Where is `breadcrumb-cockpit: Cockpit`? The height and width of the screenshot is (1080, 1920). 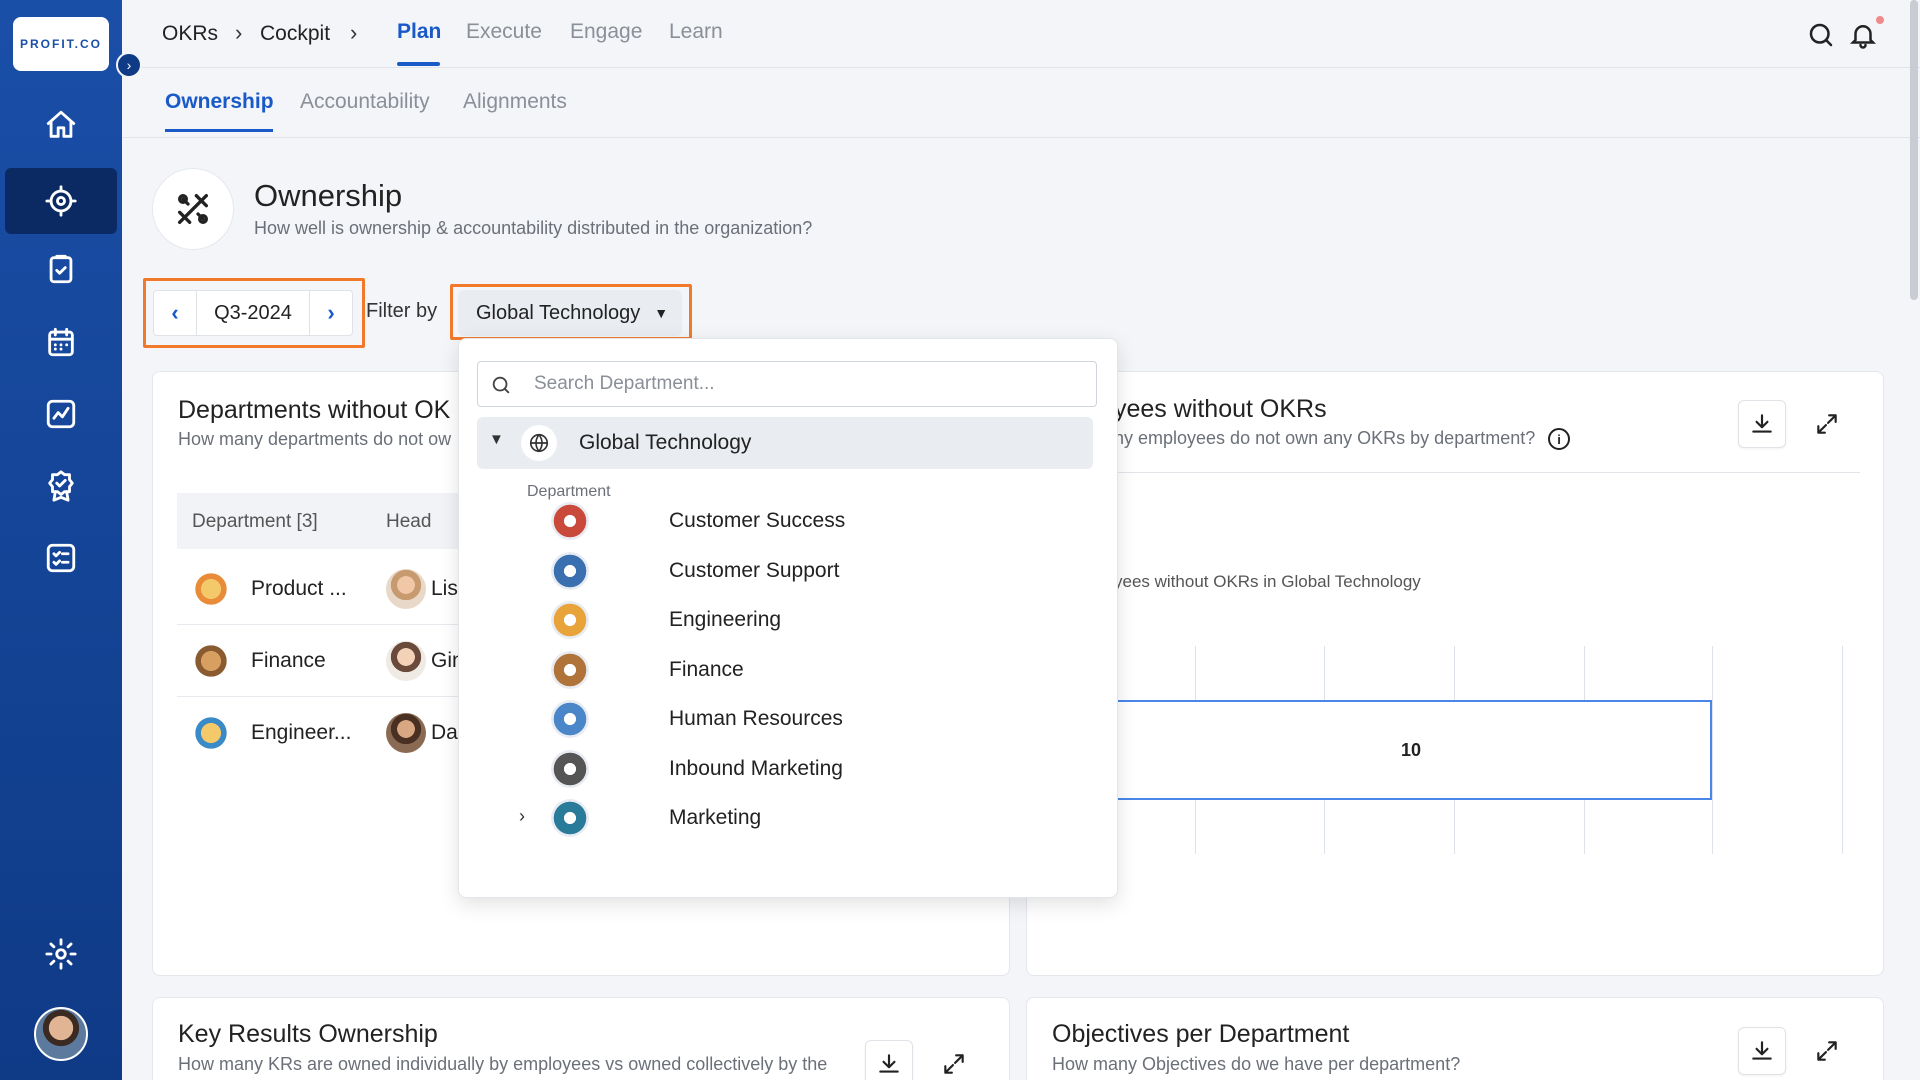
breadcrumb-cockpit: Cockpit is located at coordinates (295, 34).